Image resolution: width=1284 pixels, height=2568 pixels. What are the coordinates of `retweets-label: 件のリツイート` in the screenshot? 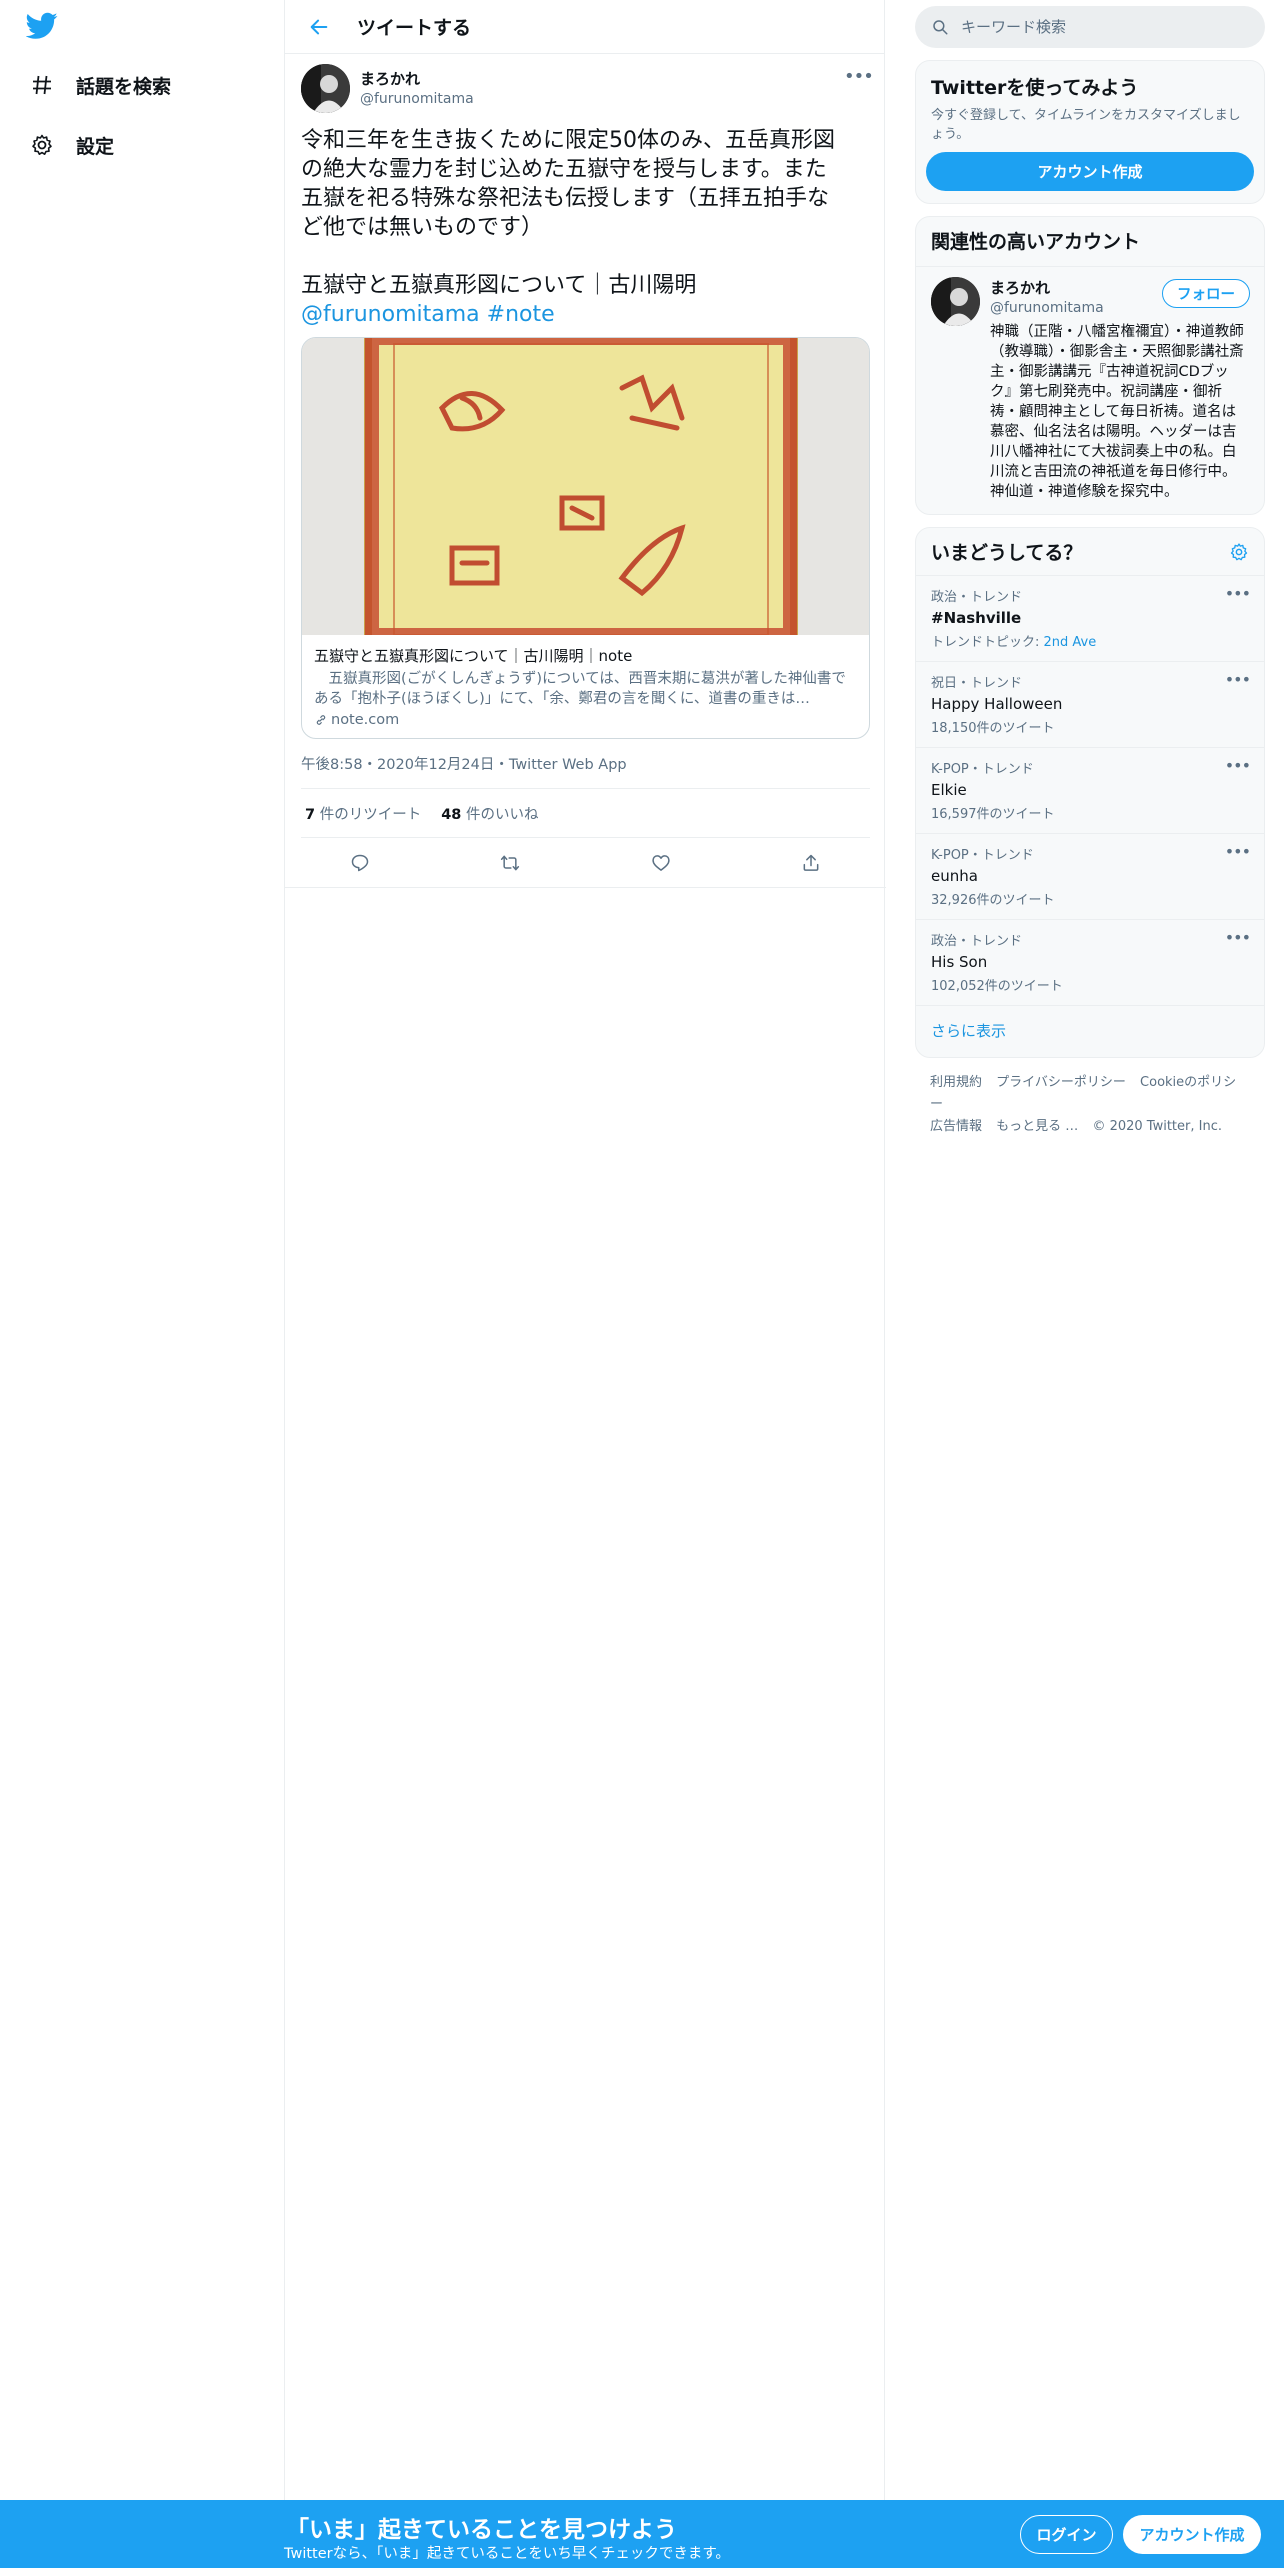 It's located at (370, 814).